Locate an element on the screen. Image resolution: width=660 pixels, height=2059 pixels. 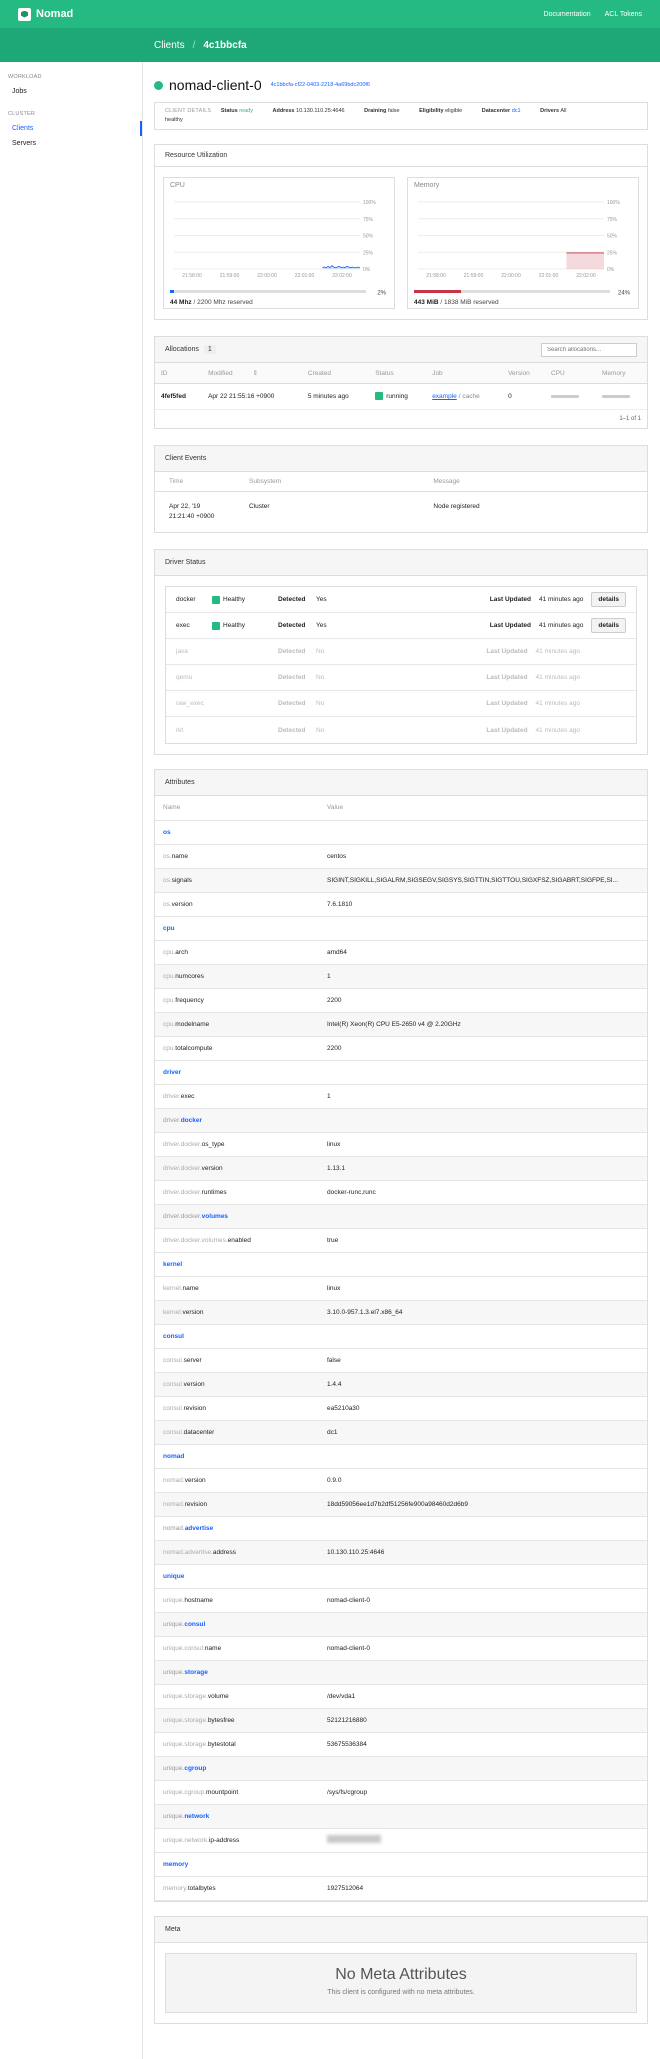
datacenter-value: dc1 is located at coordinates (516, 111).